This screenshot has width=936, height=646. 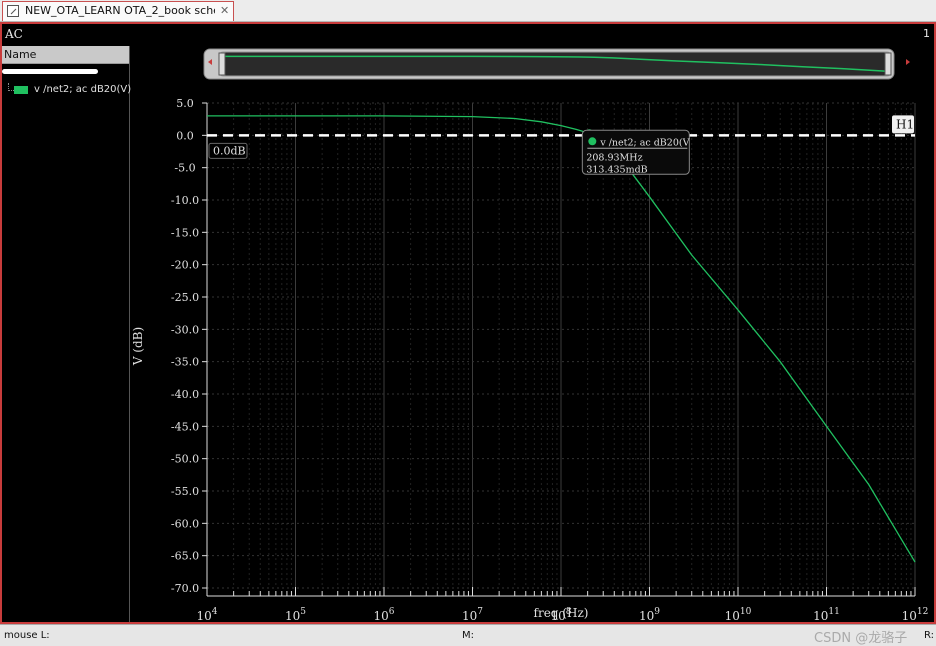 What do you see at coordinates (185, 200) in the screenshot?
I see `y-tick-label: -10.0` at bounding box center [185, 200].